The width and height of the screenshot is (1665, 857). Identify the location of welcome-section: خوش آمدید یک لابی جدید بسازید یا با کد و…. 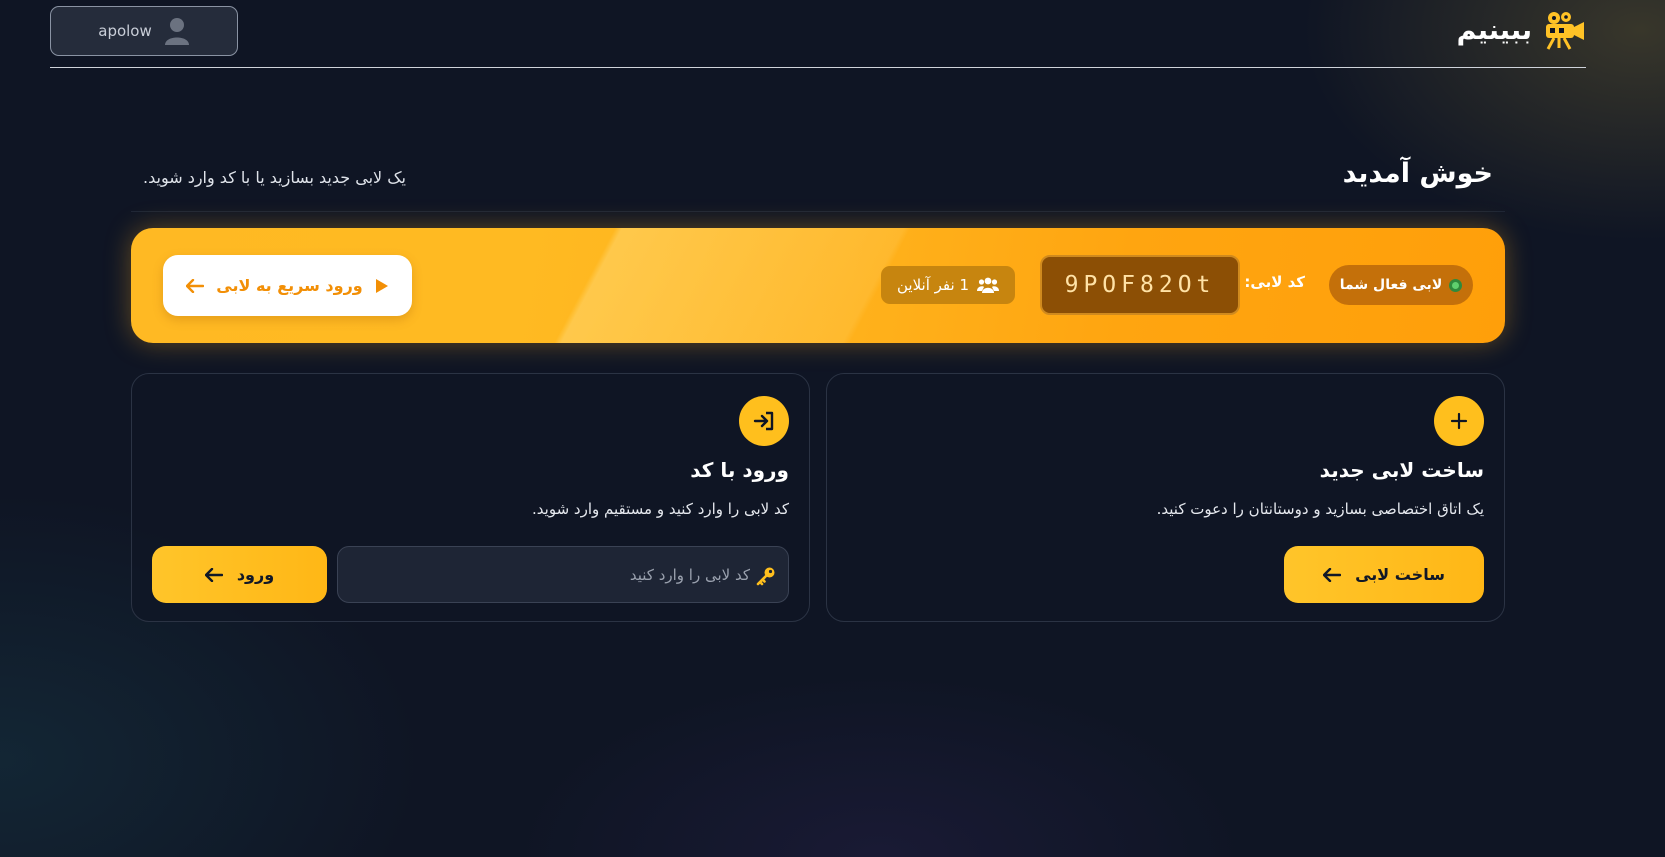
(818, 181).